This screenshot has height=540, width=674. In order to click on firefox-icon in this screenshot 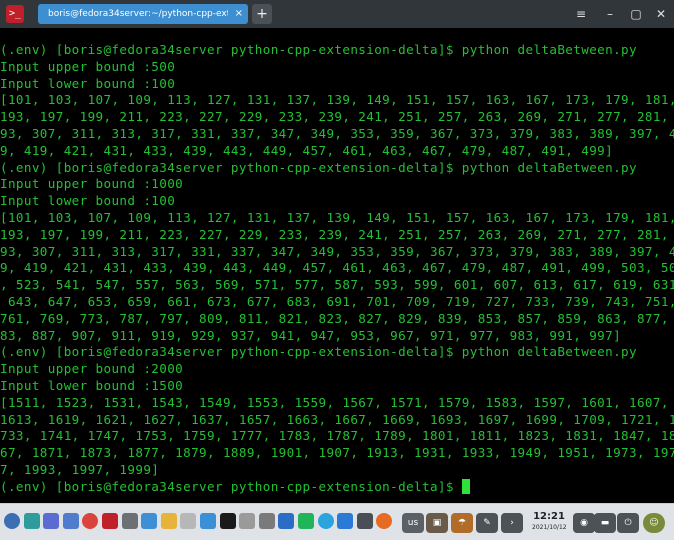, I will do `click(384, 521)`.